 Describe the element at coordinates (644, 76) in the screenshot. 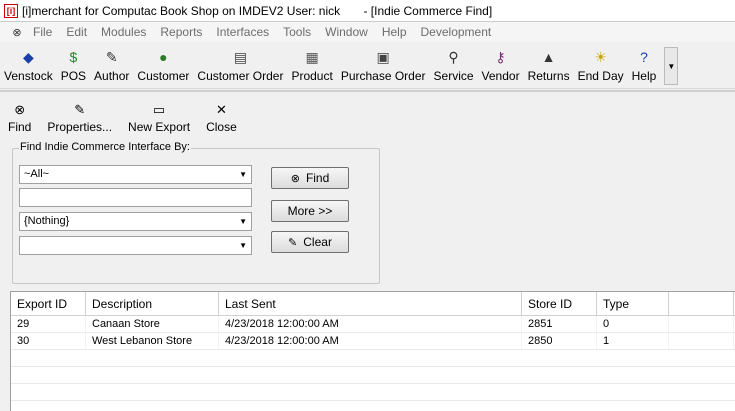

I see `toolbar-button-label: Help` at that location.